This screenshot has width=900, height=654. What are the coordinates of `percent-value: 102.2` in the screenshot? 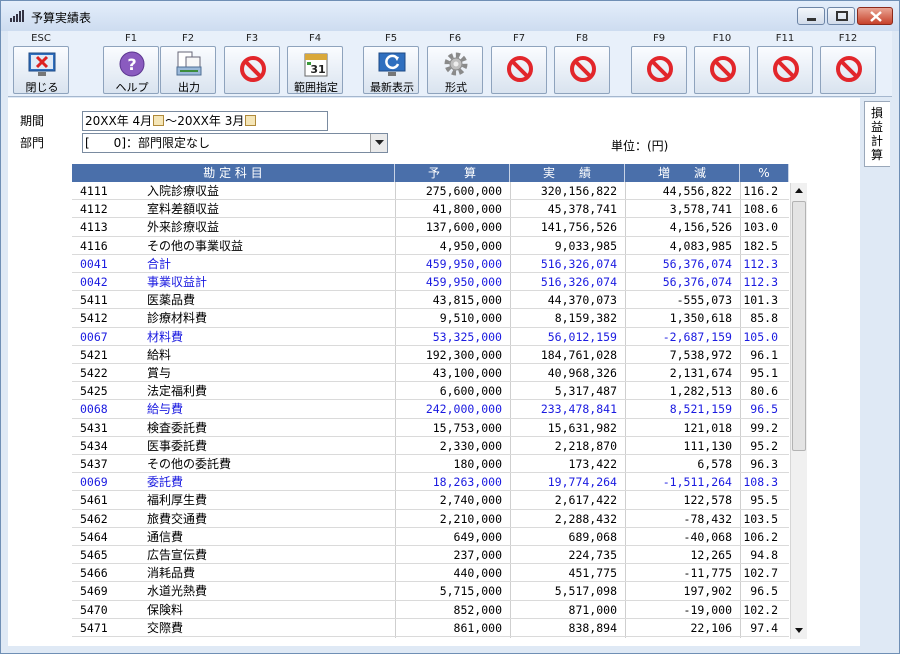 It's located at (760, 609).